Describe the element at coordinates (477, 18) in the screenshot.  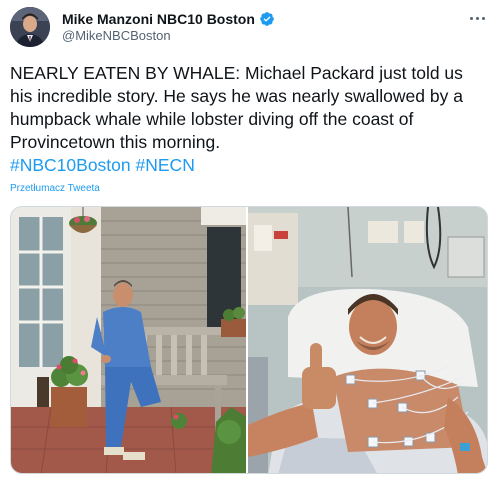
I see `more-options-icon` at that location.